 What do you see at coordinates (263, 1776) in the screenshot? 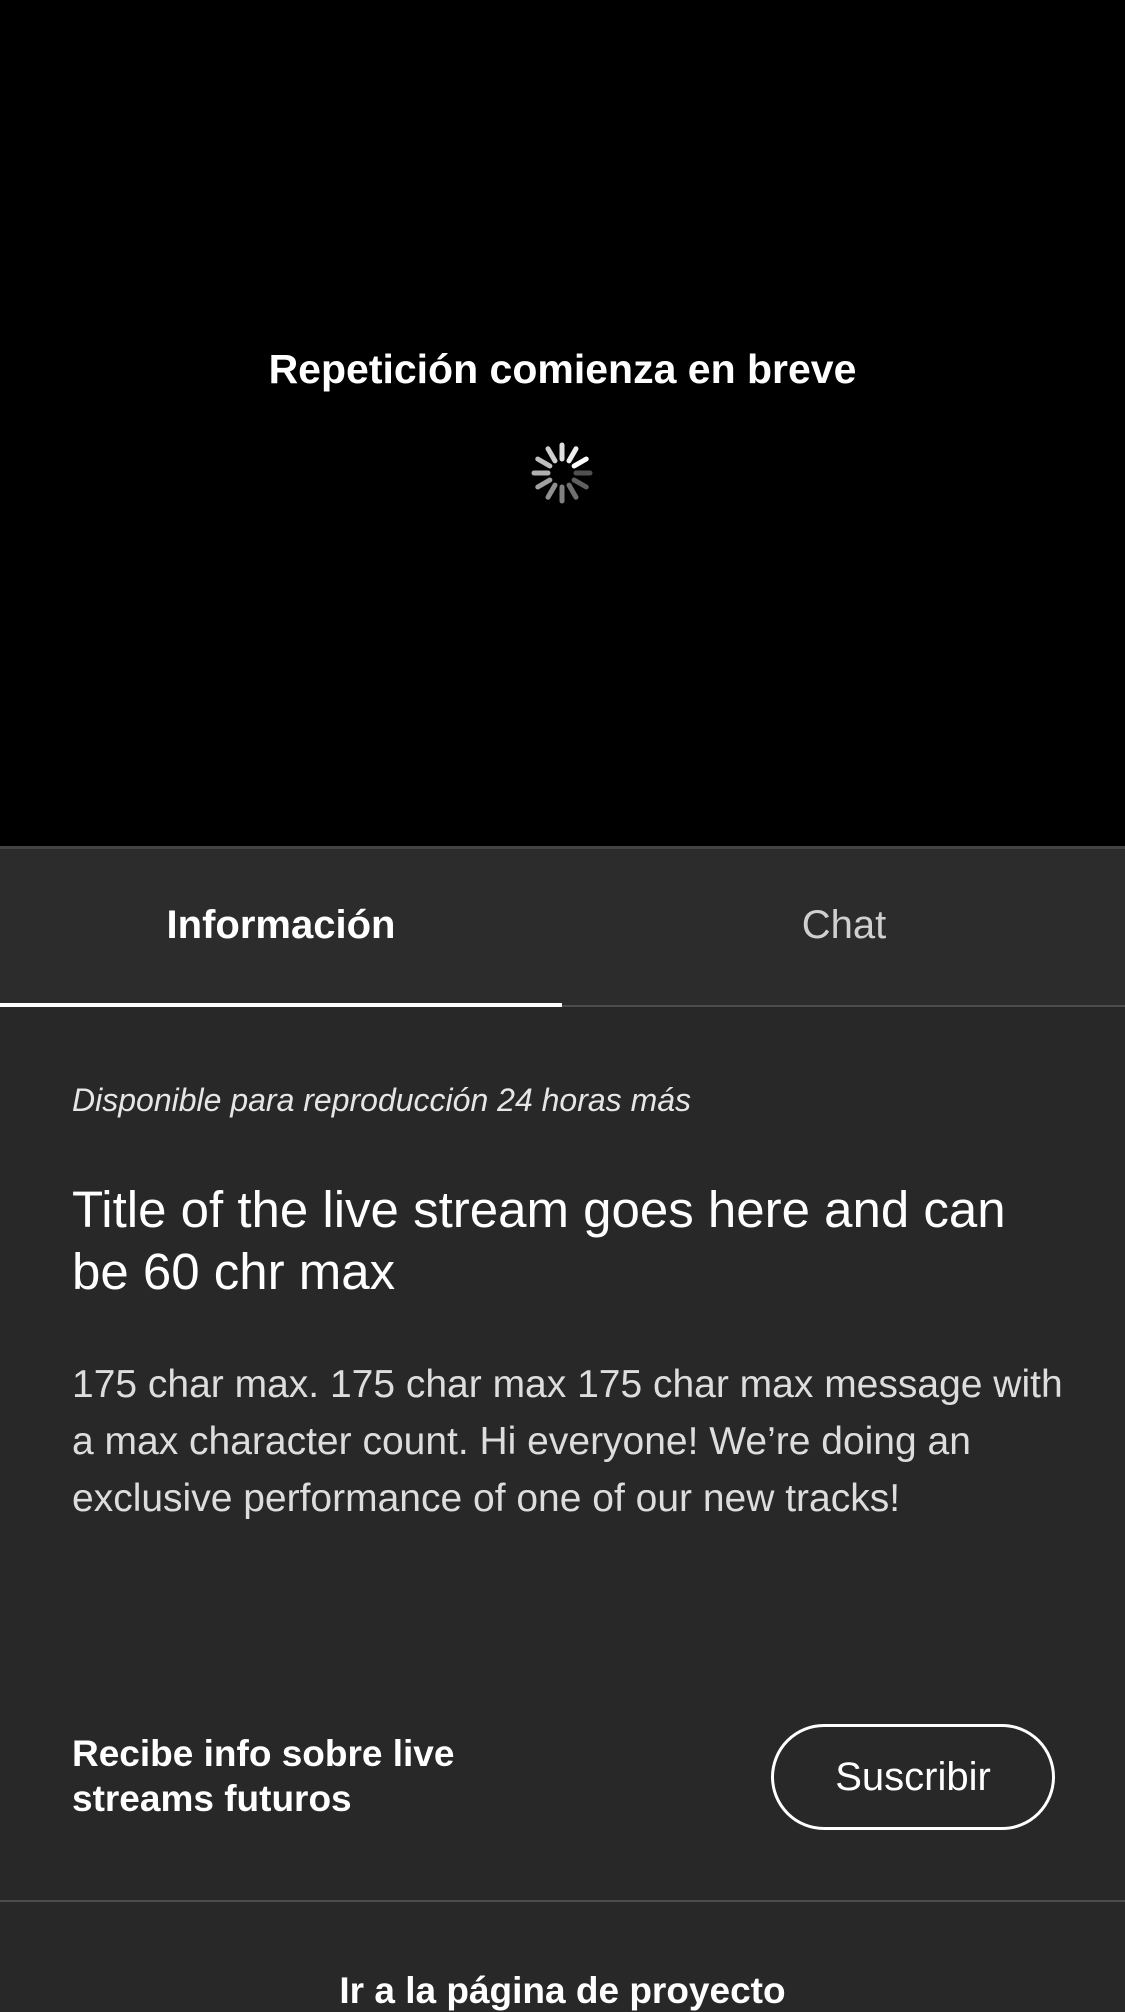
I see `subscribe-prompt: Recibe info sobre live streams futuros` at bounding box center [263, 1776].